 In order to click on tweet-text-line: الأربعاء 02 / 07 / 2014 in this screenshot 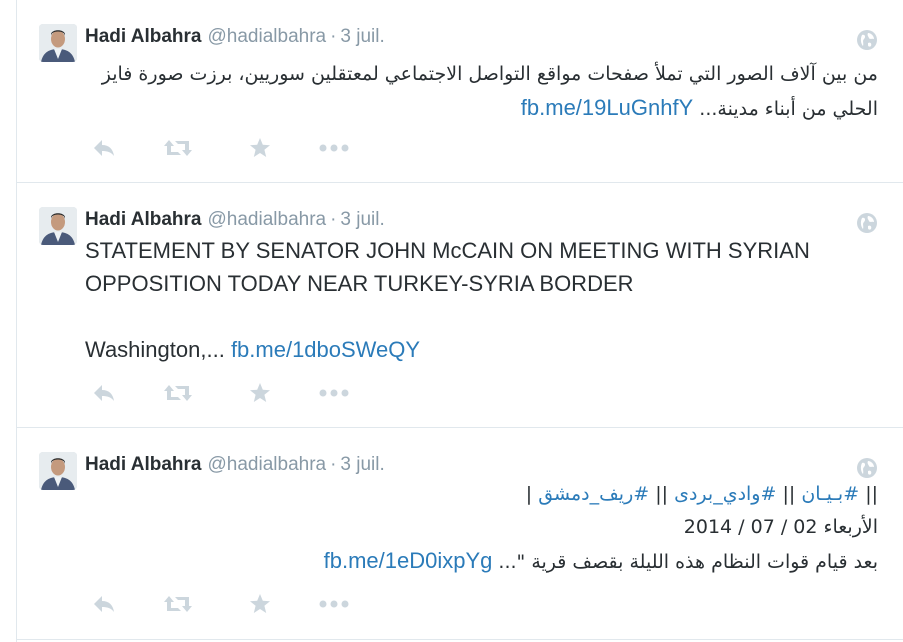, I will do `click(780, 527)`.